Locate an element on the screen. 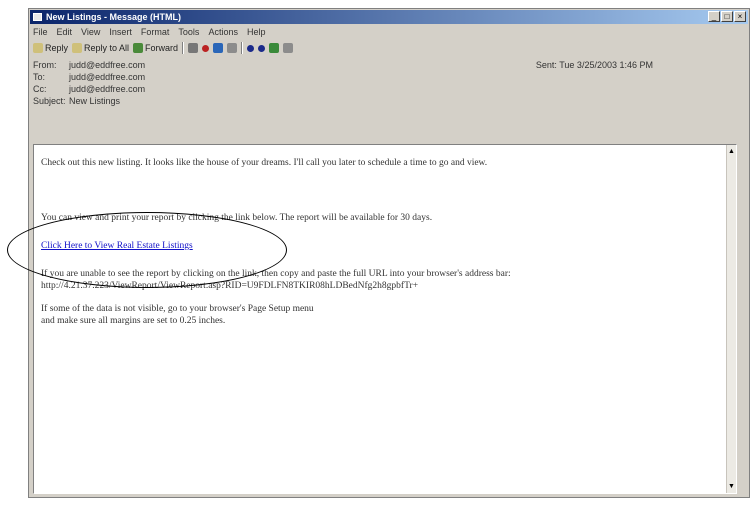  printer-icon is located at coordinates (193, 48).